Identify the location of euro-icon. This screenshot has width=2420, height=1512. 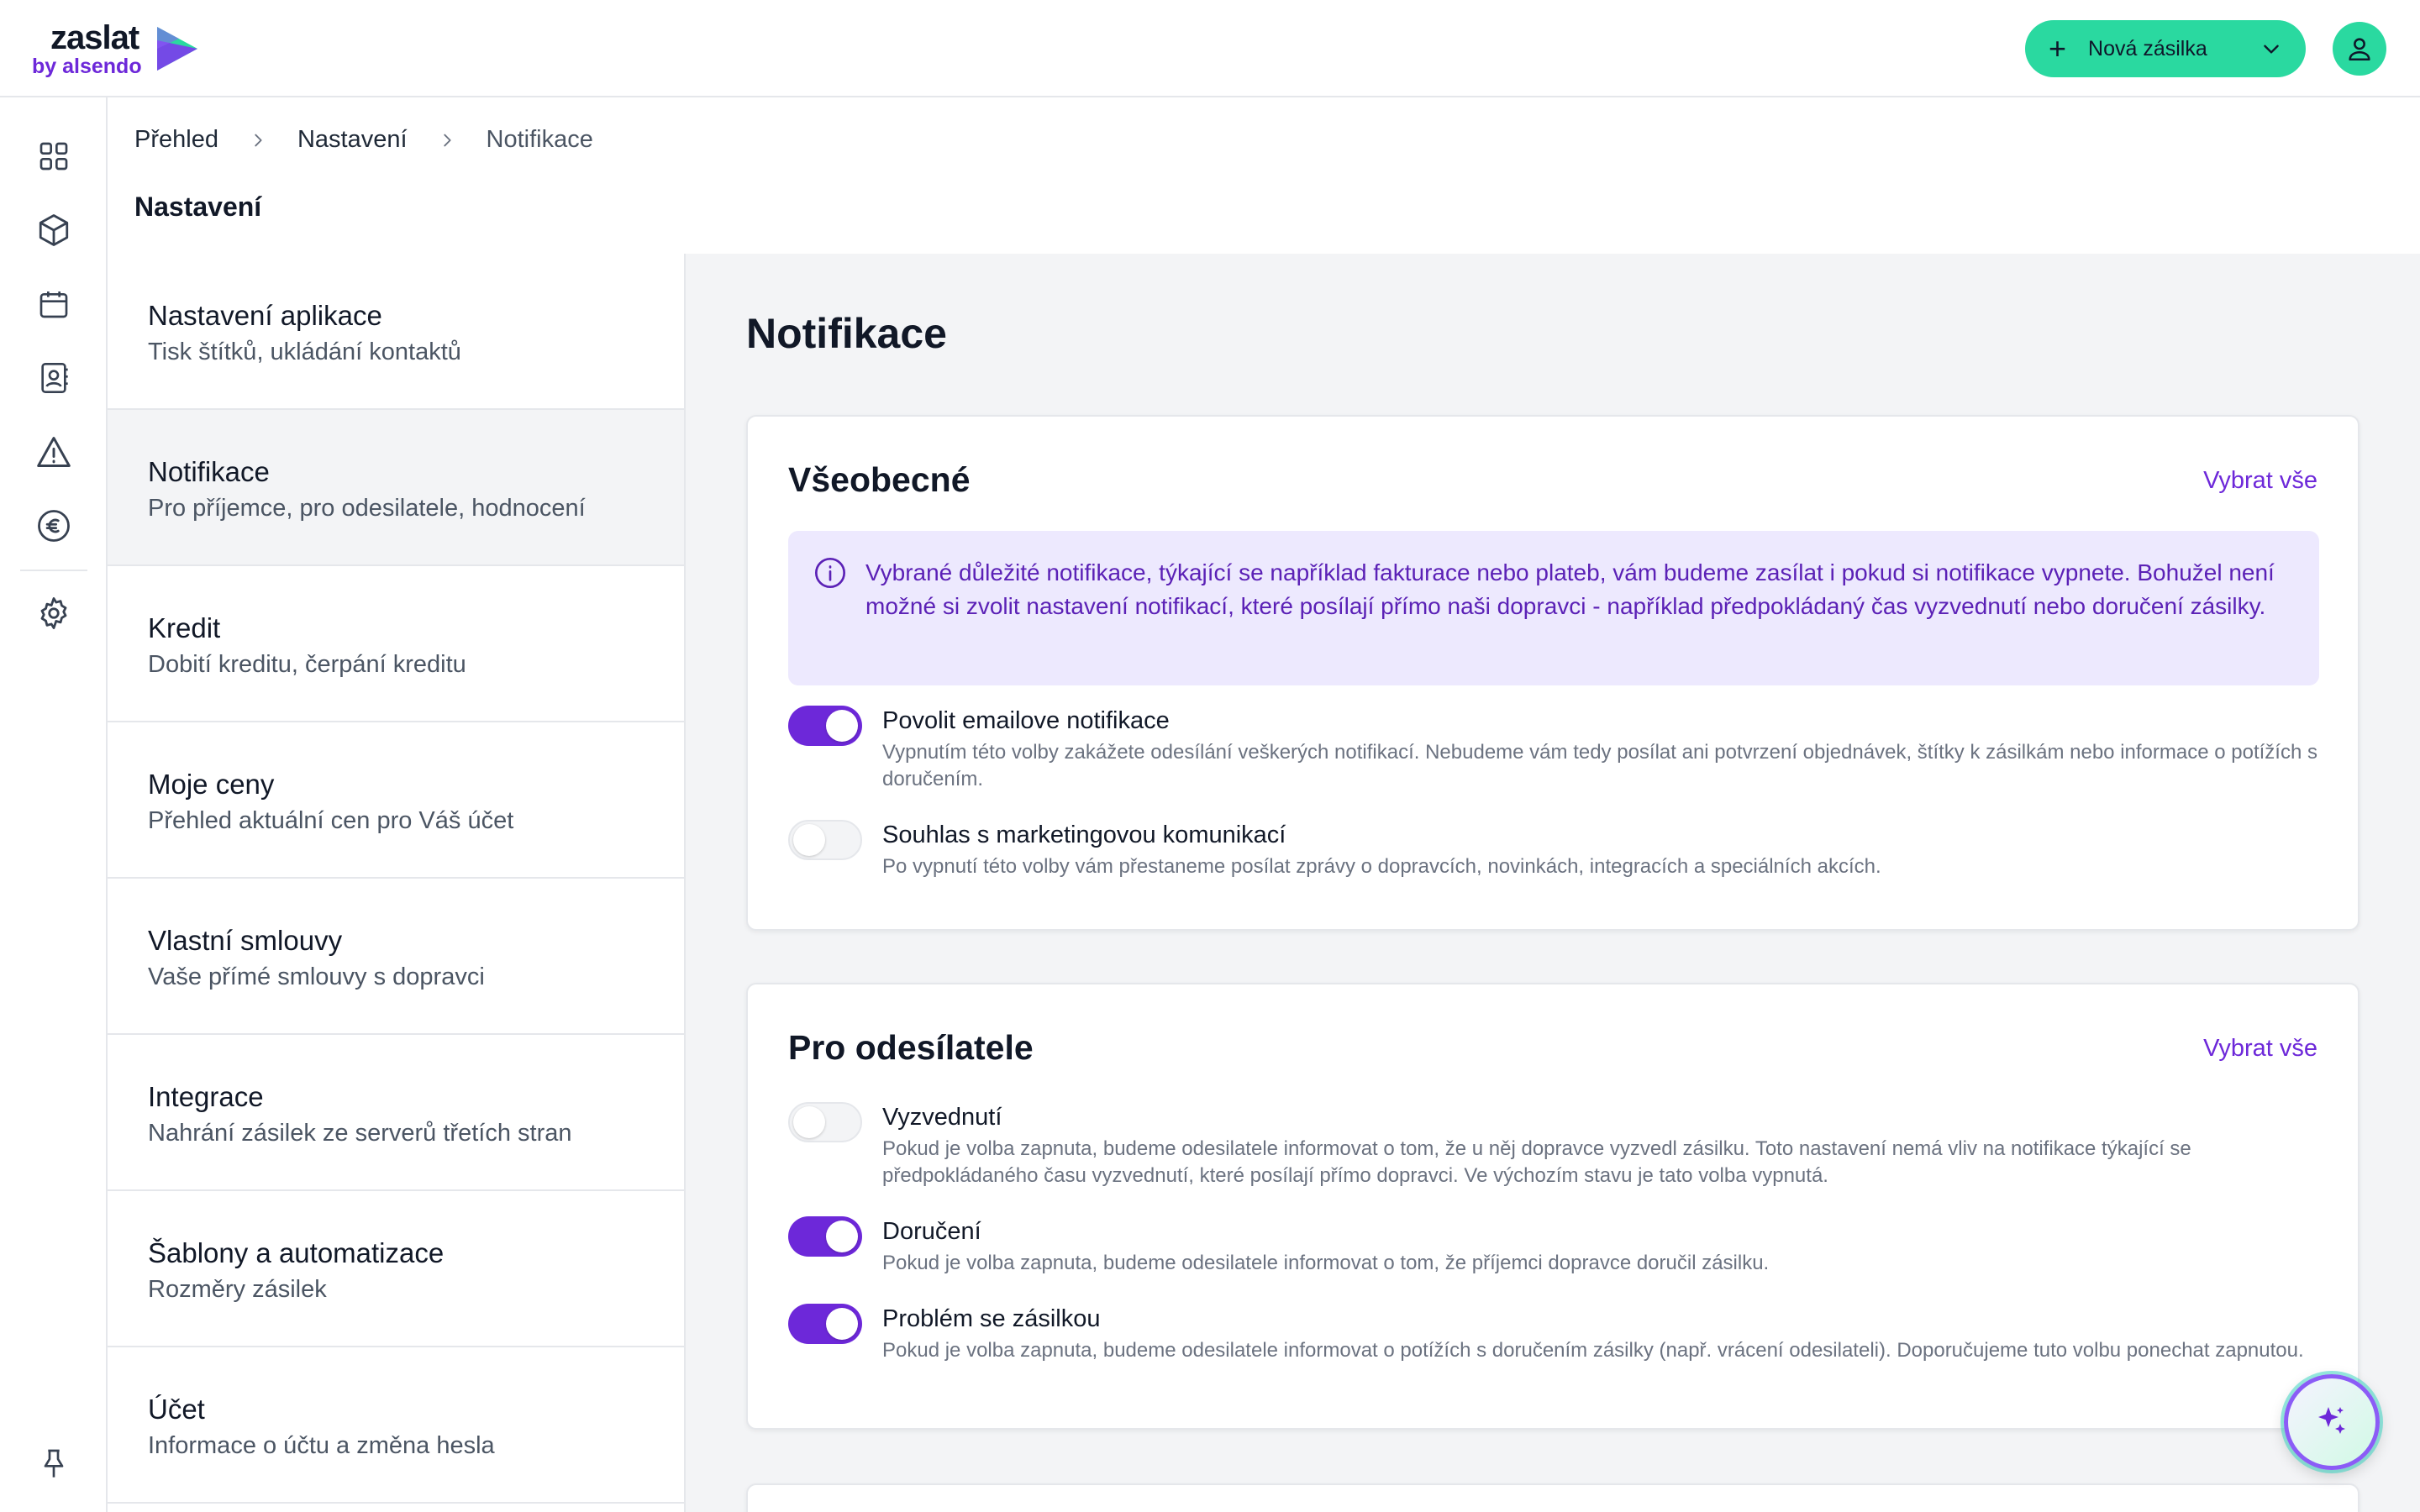
(54, 526).